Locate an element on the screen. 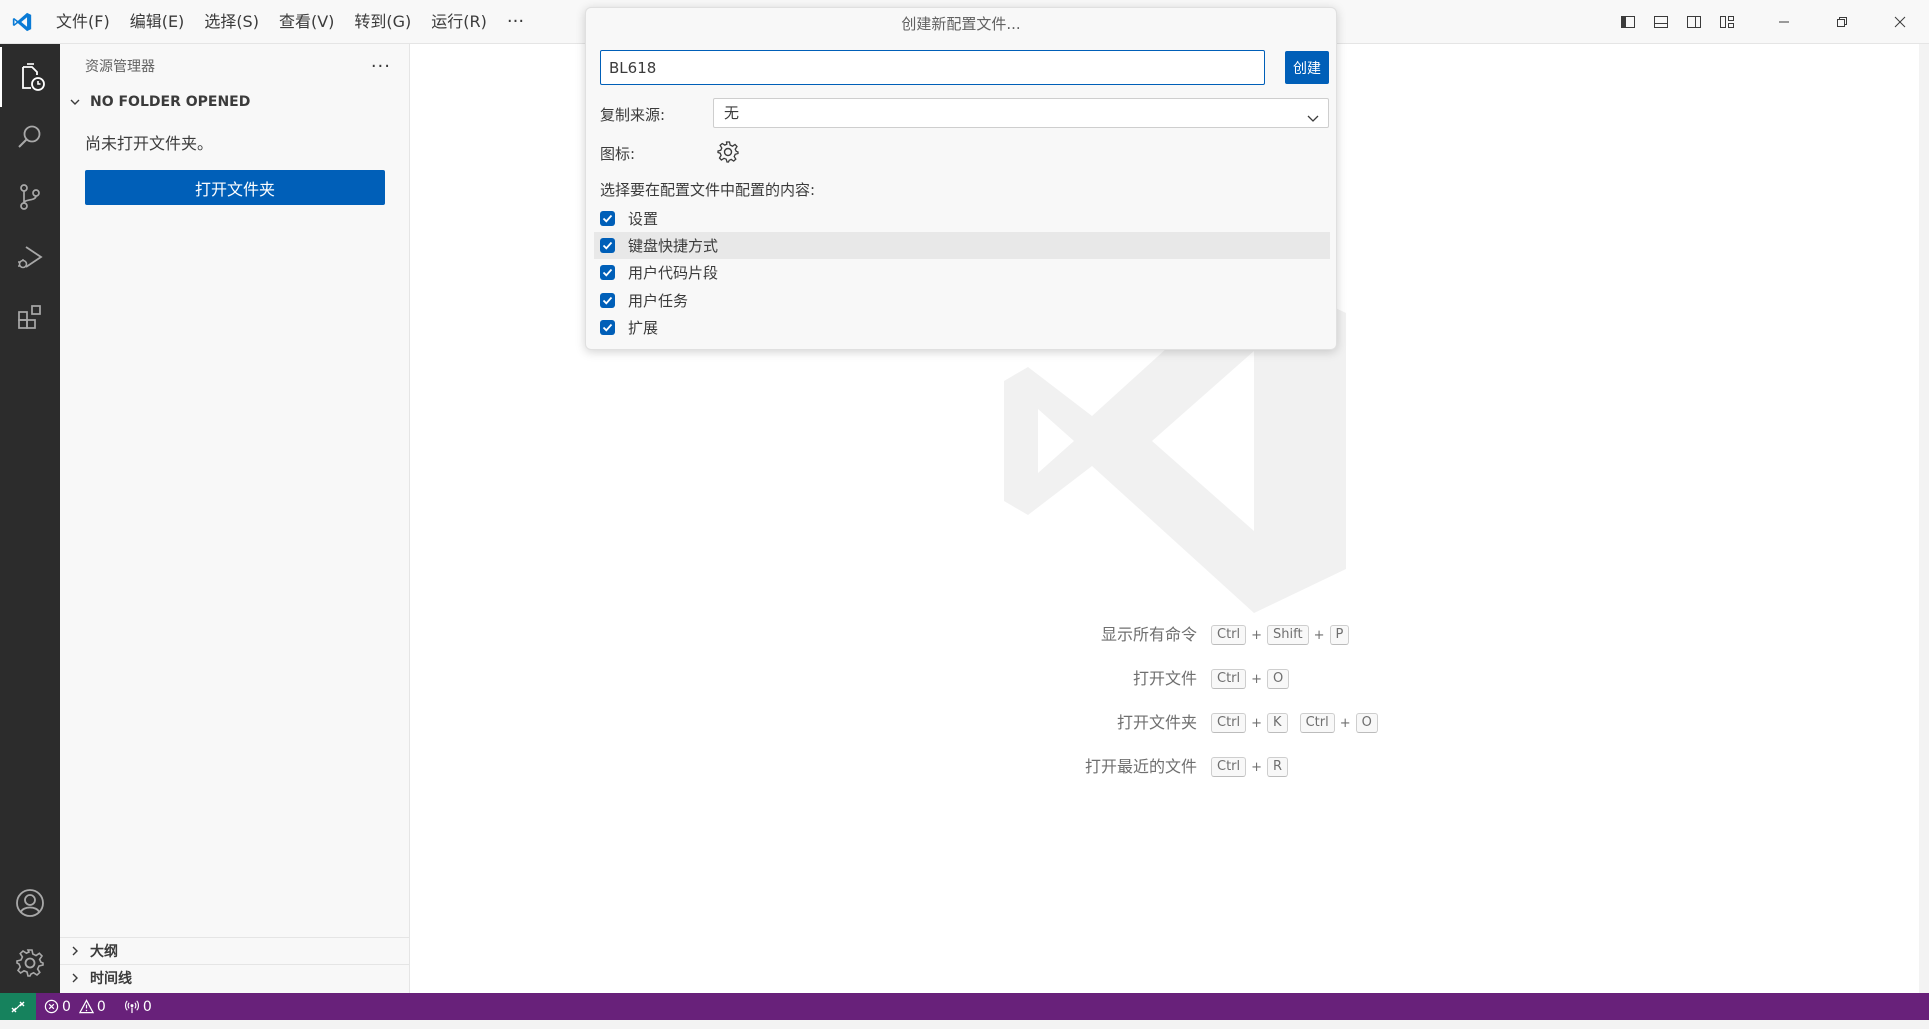  sidebar-more-button: ··· is located at coordinates (381, 66).